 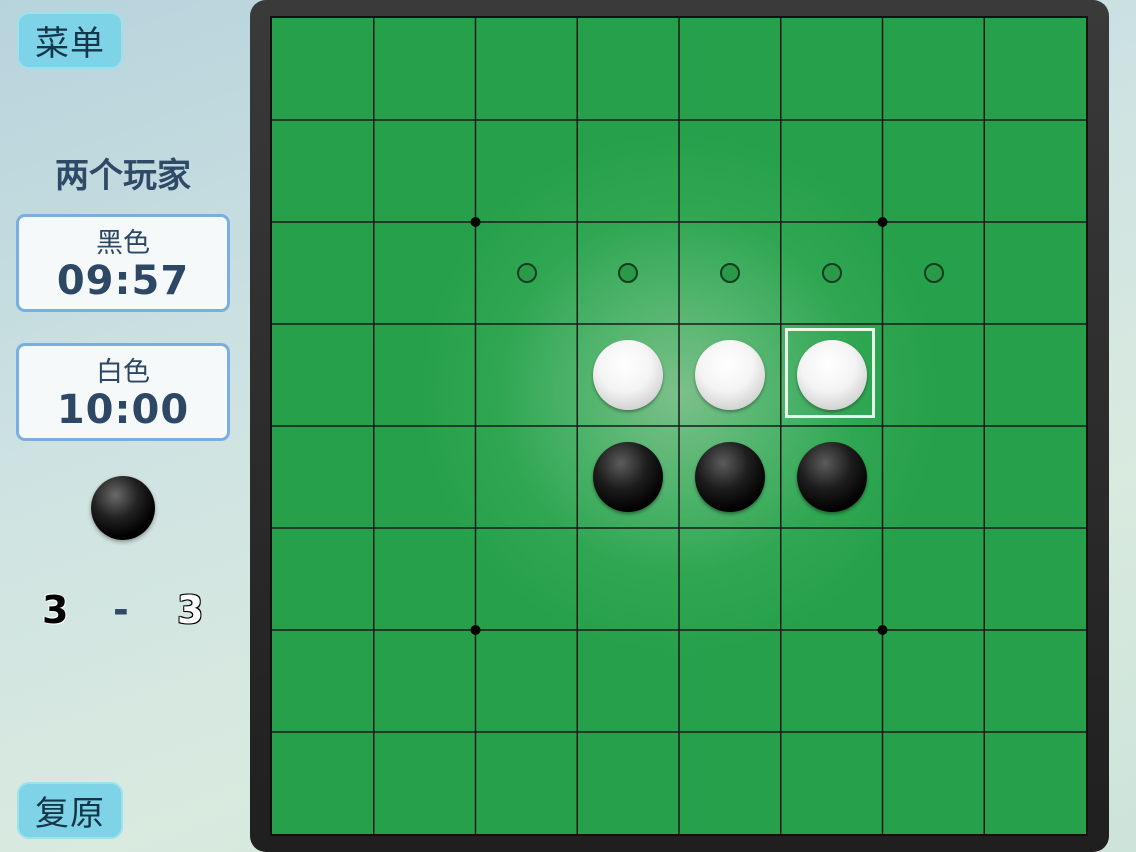 What do you see at coordinates (123, 508) in the screenshot?
I see `current-turn-indicator` at bounding box center [123, 508].